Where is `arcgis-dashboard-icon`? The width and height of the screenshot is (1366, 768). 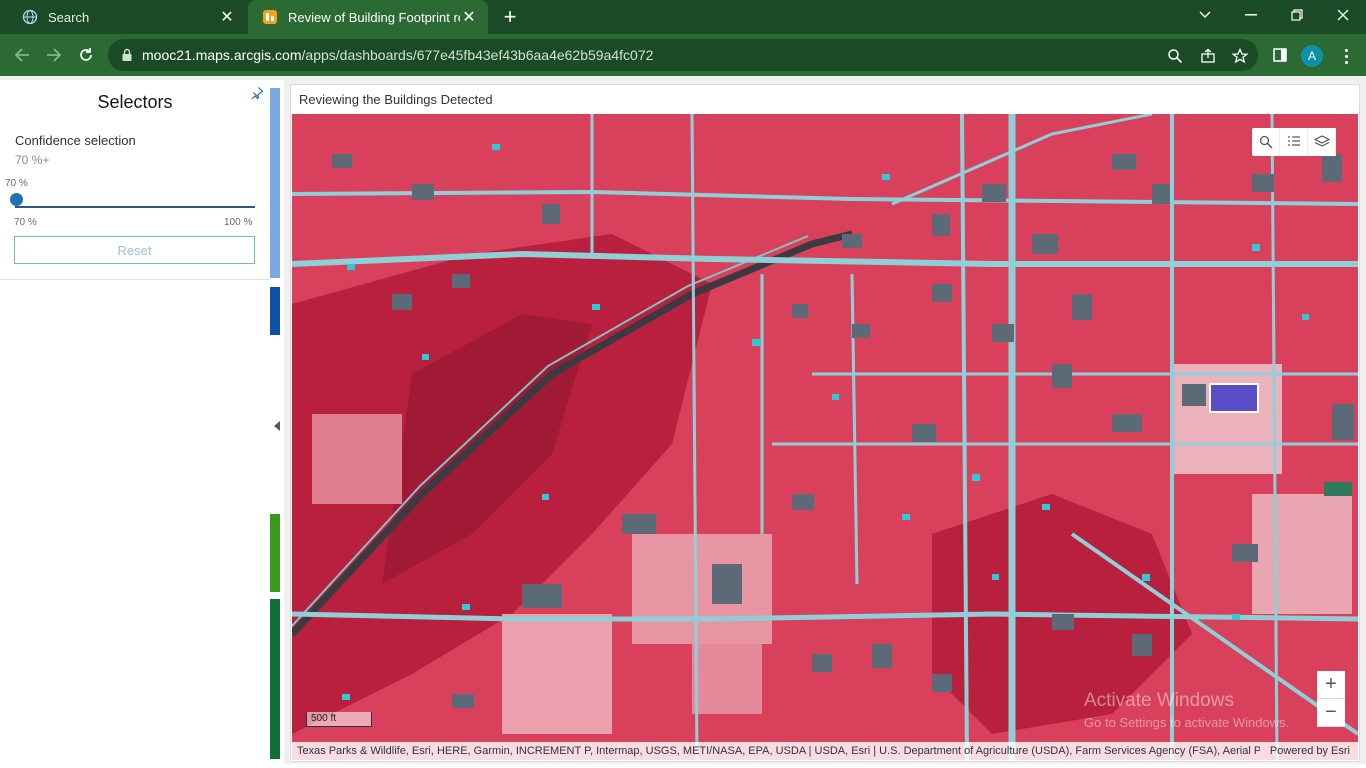 arcgis-dashboard-icon is located at coordinates (270, 17).